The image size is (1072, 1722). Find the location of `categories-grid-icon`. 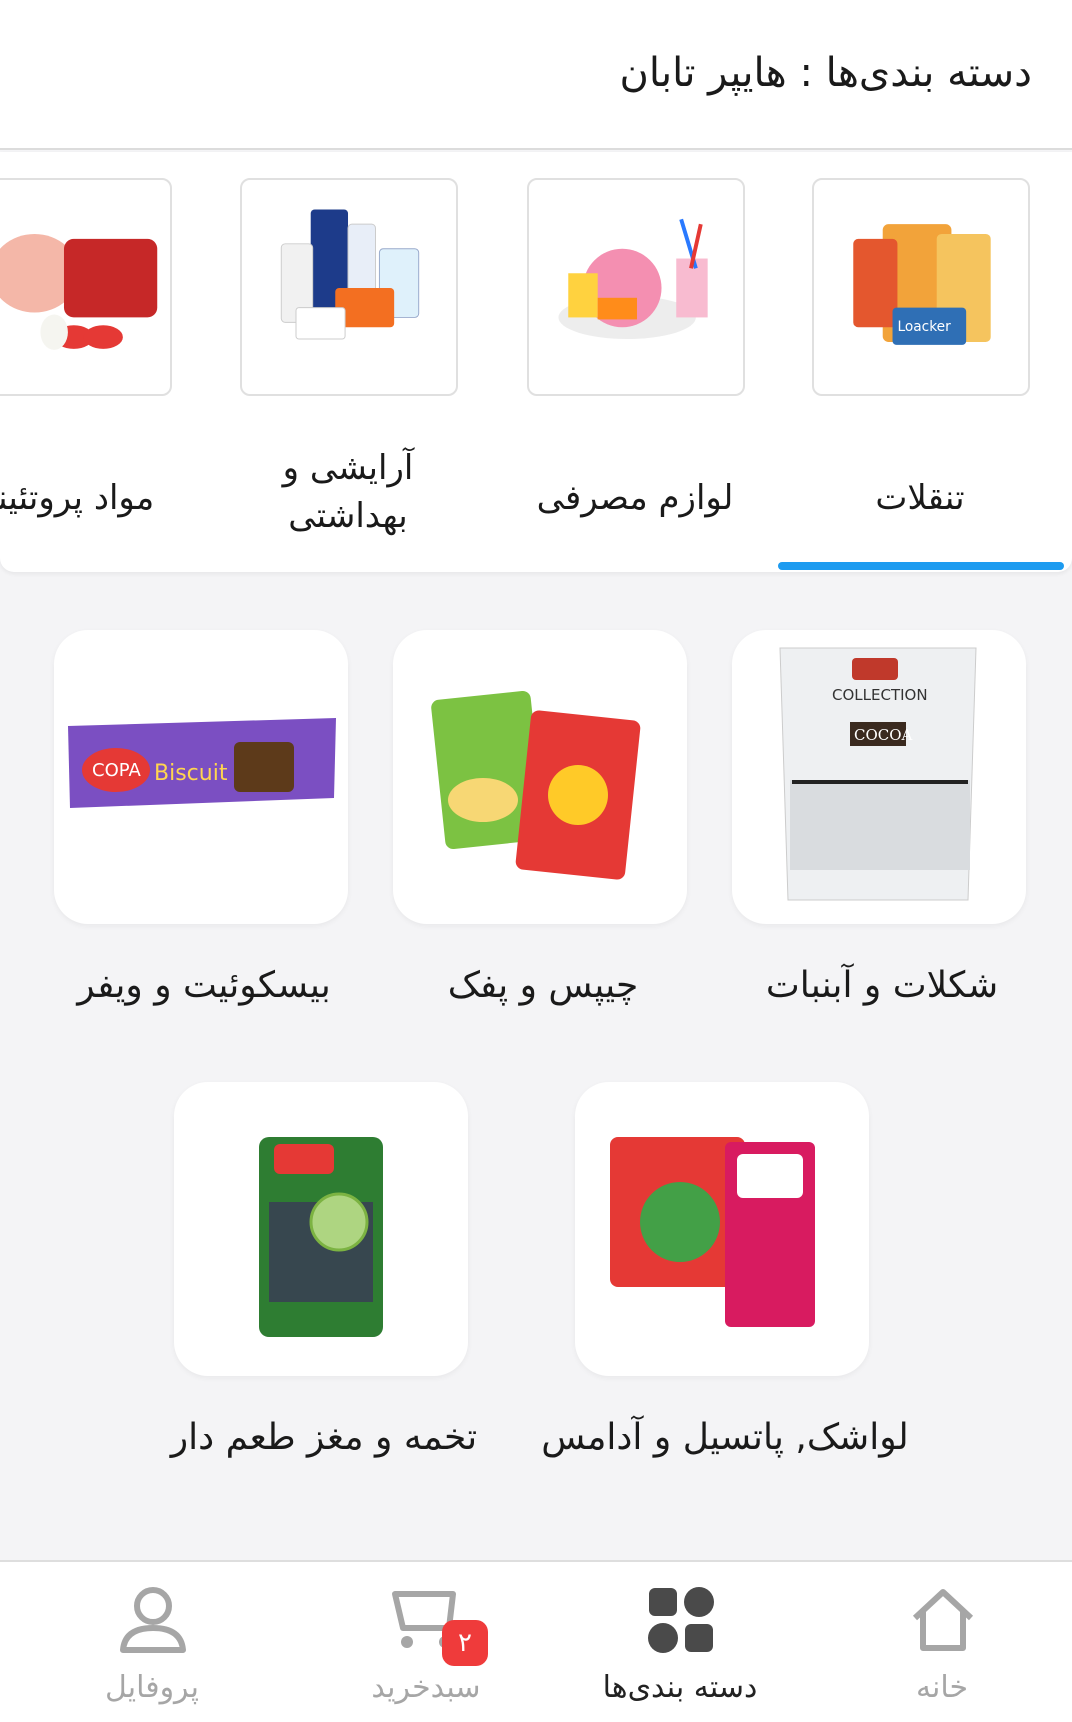

categories-grid-icon is located at coordinates (681, 1620).